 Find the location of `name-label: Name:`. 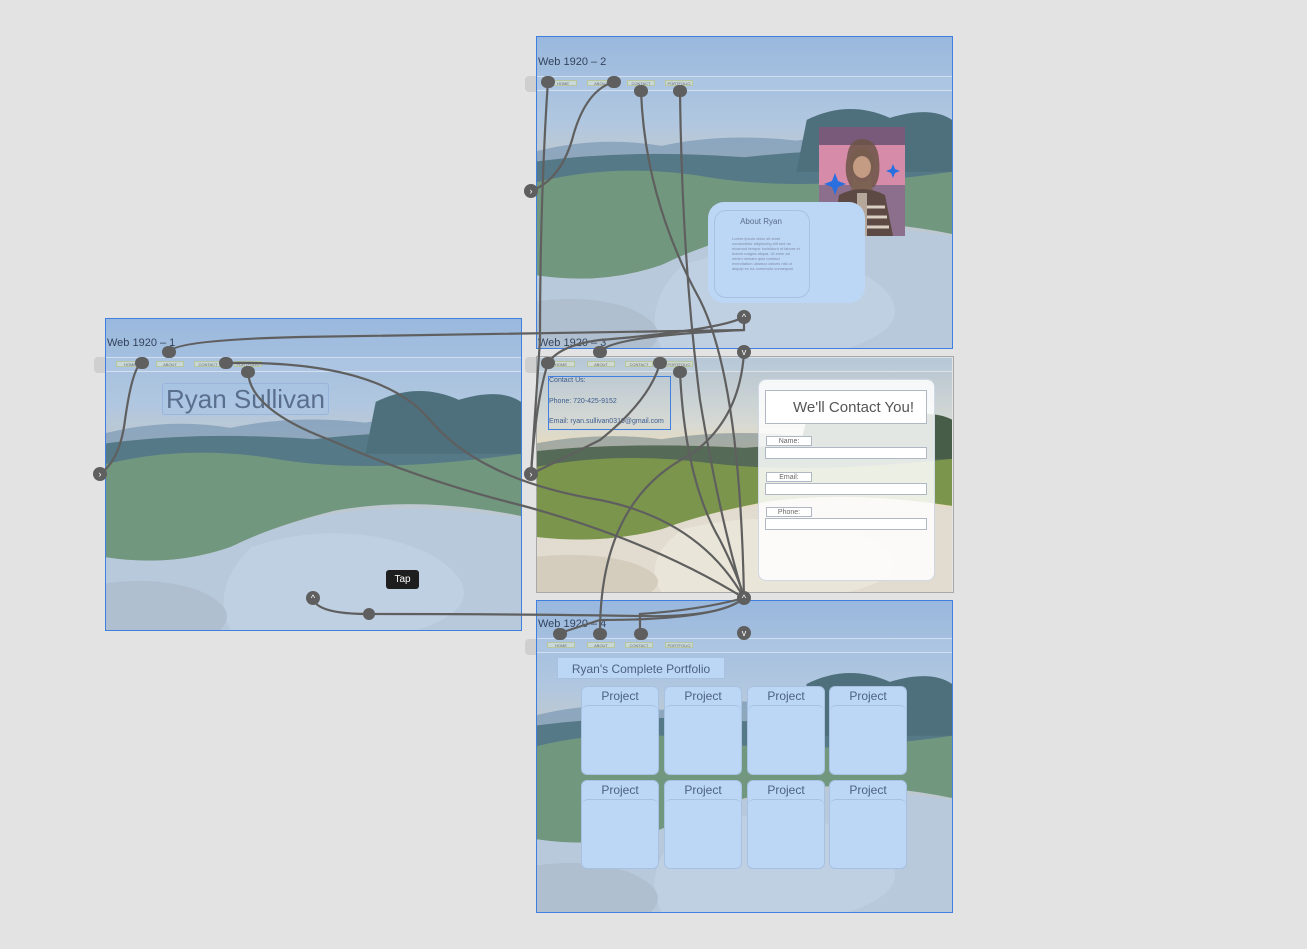

name-label: Name: is located at coordinates (789, 441).